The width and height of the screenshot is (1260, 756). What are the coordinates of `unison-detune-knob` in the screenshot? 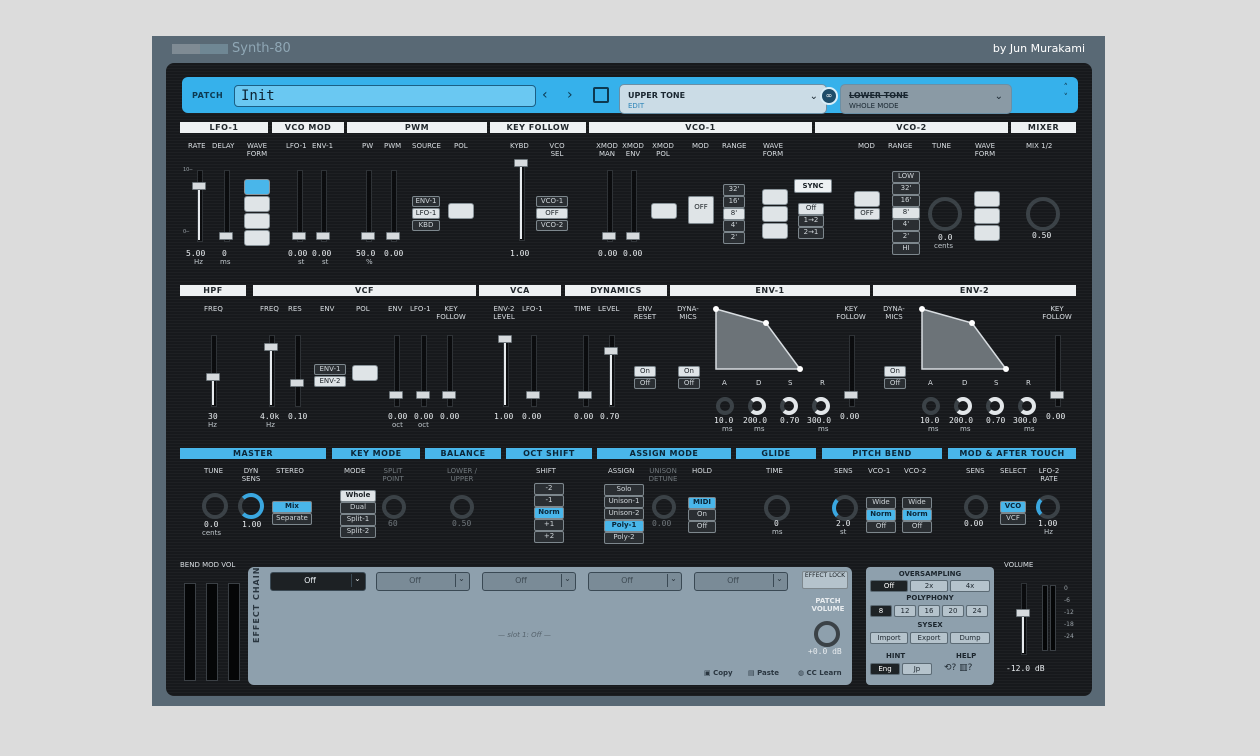 It's located at (664, 507).